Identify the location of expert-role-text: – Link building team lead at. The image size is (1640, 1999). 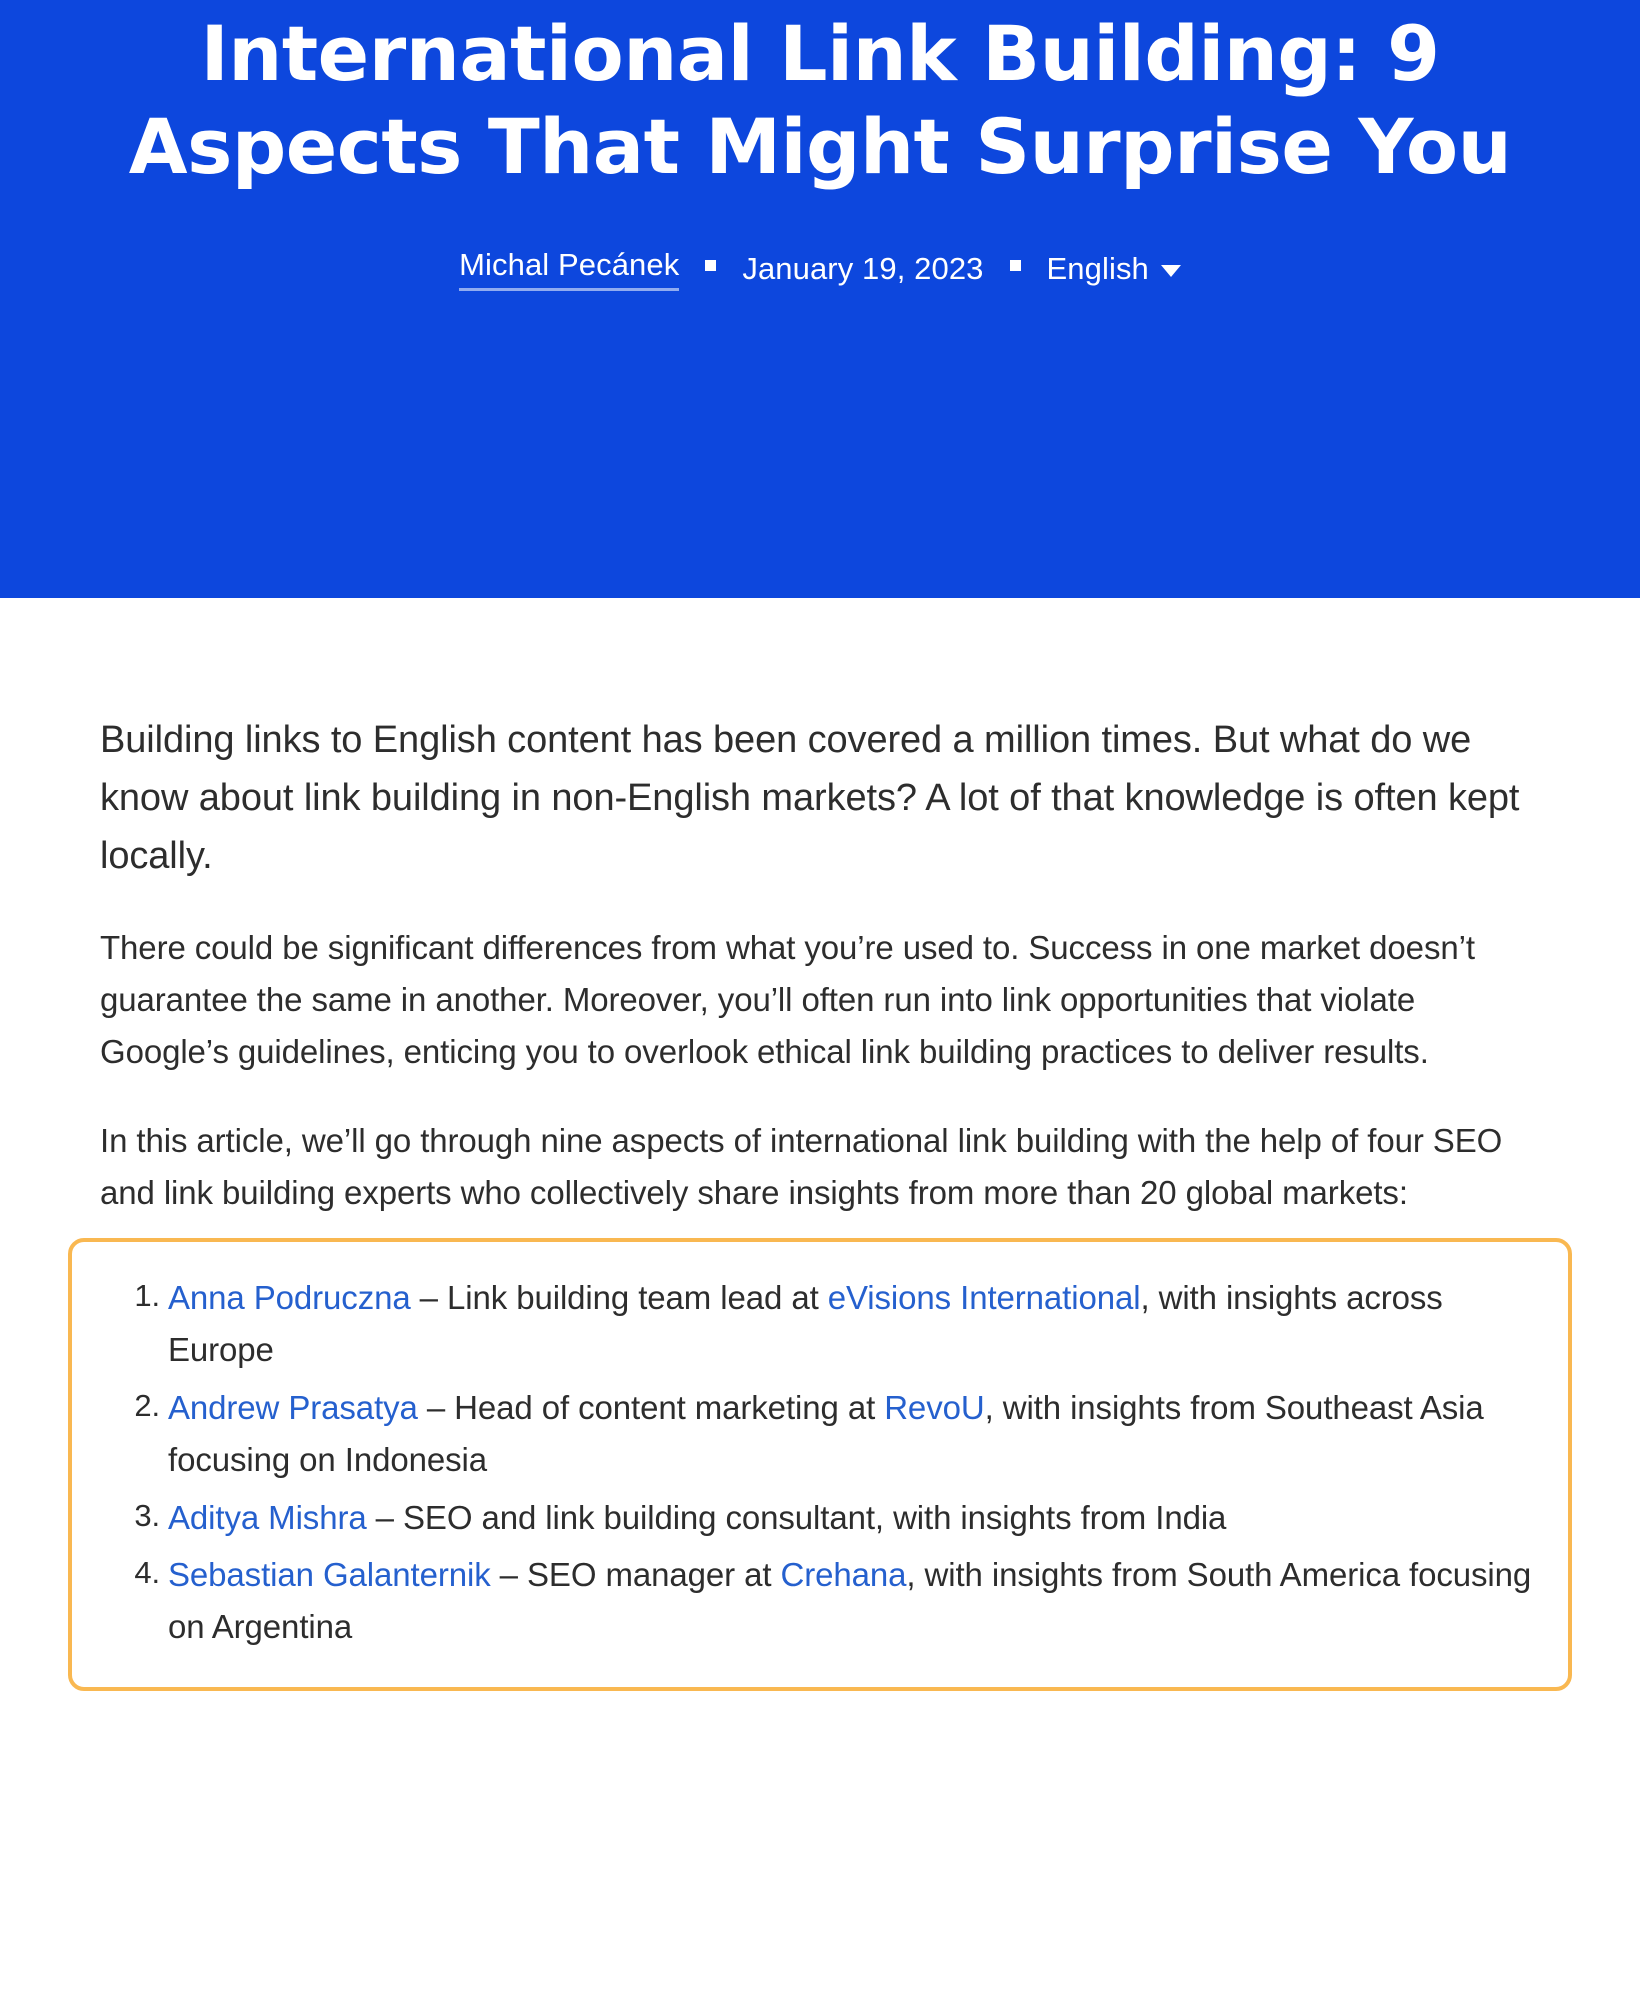
(619, 1298).